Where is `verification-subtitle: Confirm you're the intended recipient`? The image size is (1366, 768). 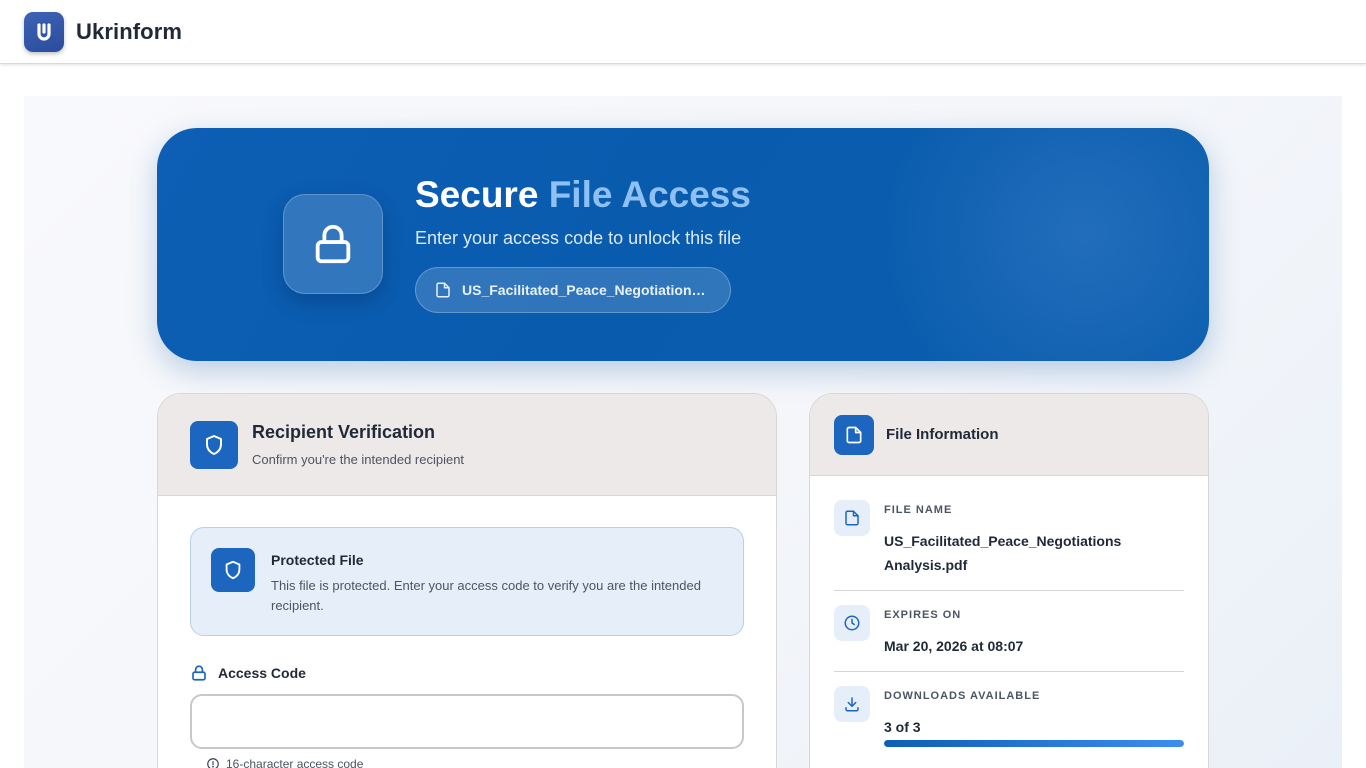
verification-subtitle: Confirm you're the intended recipient is located at coordinates (358, 459).